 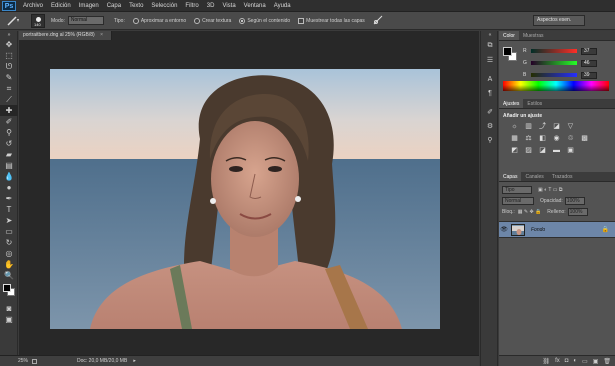 I want to click on filter-icons: ▣ ◐ T ▭ ⧉, so click(x=550, y=190).